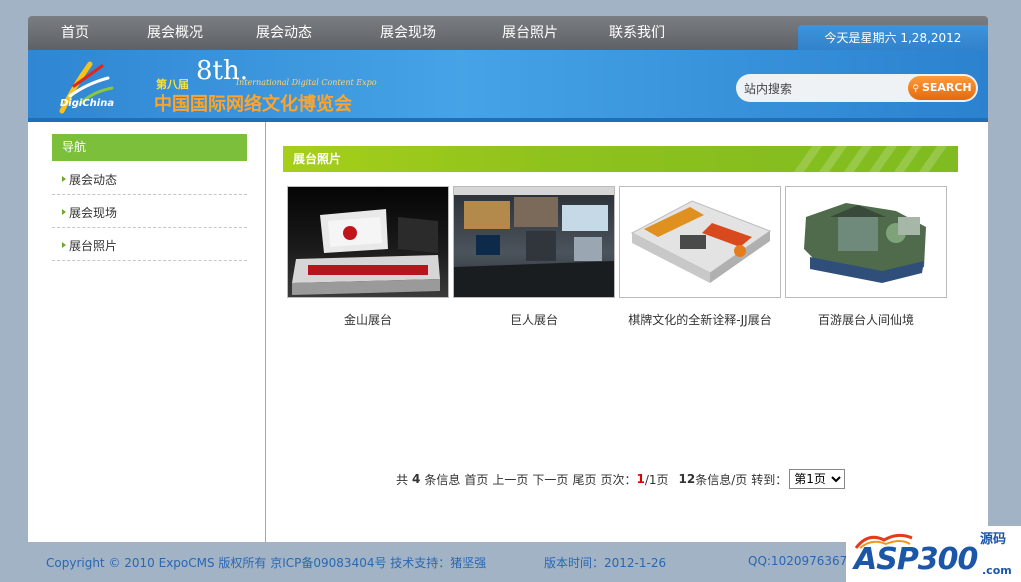  Describe the element at coordinates (817, 479) in the screenshot. I see `page-select: 第1页` at that location.